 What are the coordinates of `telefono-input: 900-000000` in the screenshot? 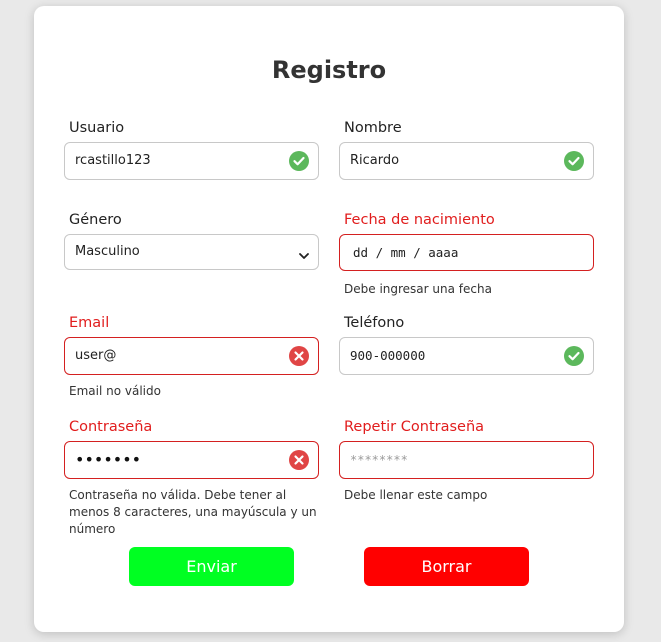 It's located at (466, 356).